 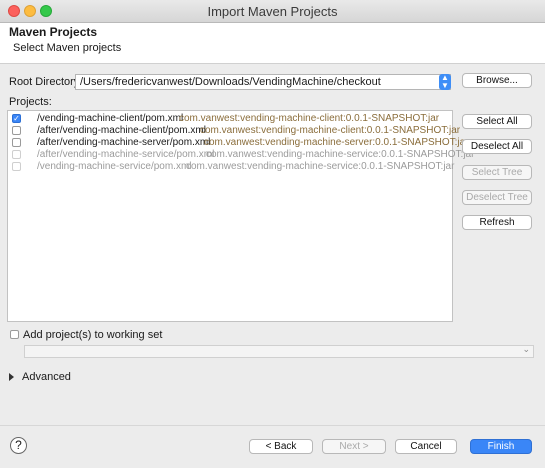 What do you see at coordinates (46, 82) in the screenshot?
I see `root-directory-label: Root Directory:` at bounding box center [46, 82].